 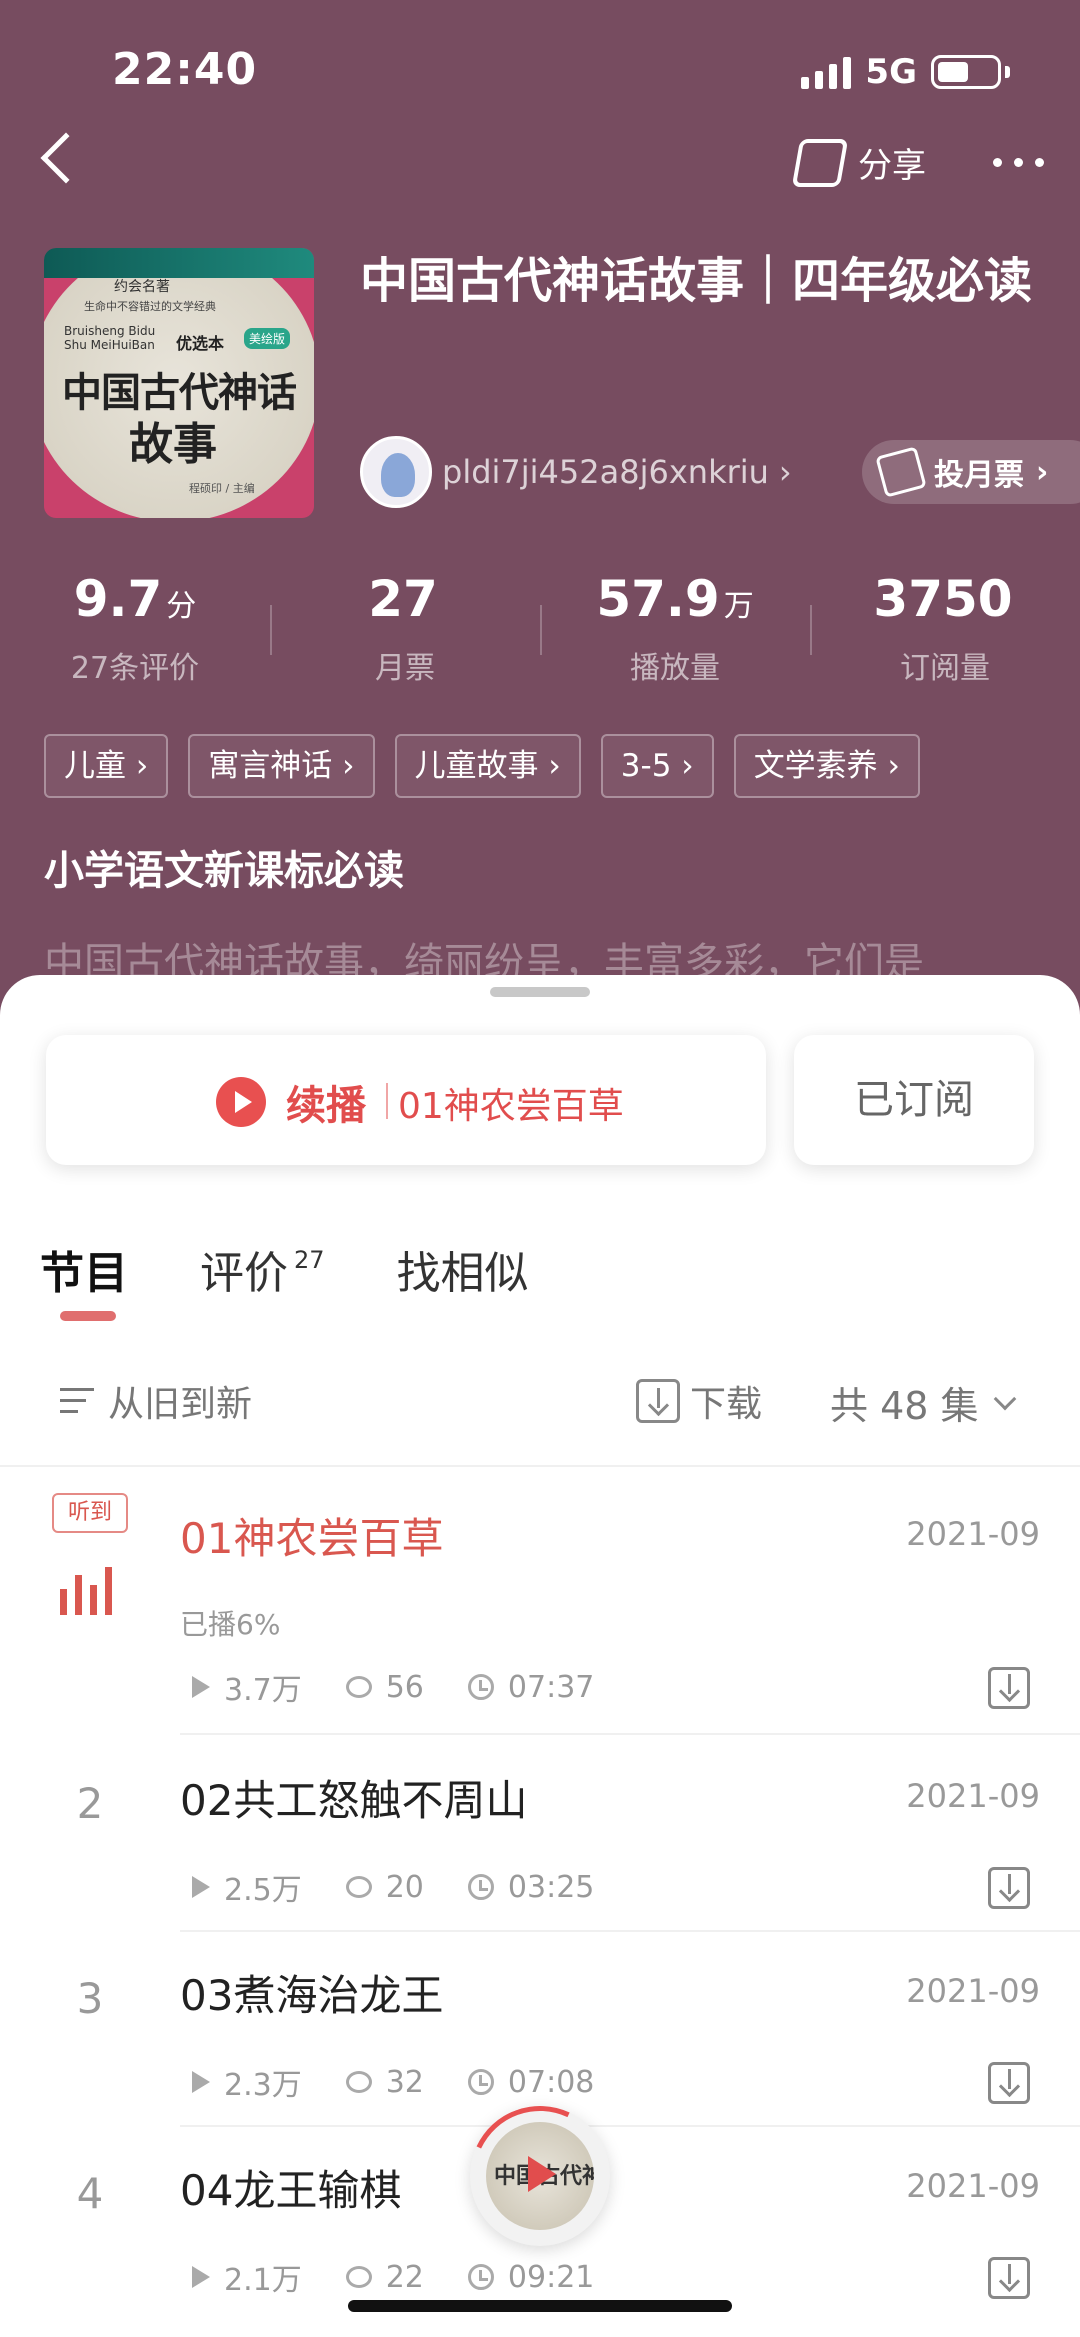 What do you see at coordinates (263, 2085) in the screenshot?
I see `play-count: 2.3万` at bounding box center [263, 2085].